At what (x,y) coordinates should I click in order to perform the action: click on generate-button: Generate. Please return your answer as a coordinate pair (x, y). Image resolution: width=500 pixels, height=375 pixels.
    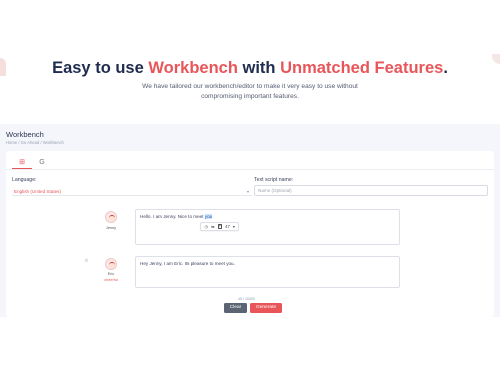
    Looking at the image, I should click on (266, 308).